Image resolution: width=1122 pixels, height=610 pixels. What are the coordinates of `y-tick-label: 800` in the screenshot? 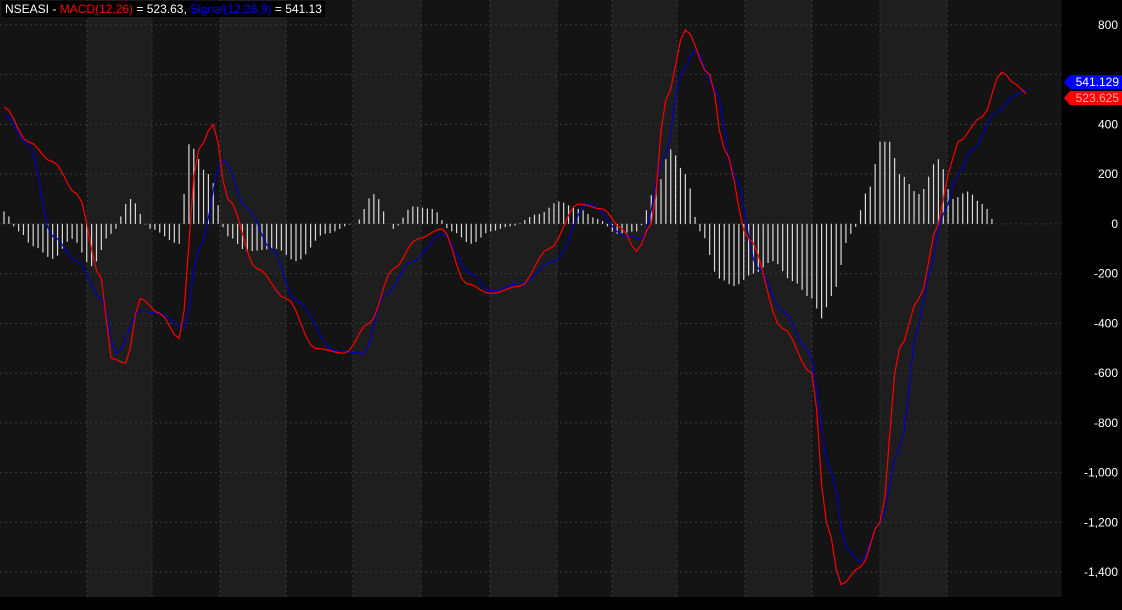 It's located at (1108, 25).